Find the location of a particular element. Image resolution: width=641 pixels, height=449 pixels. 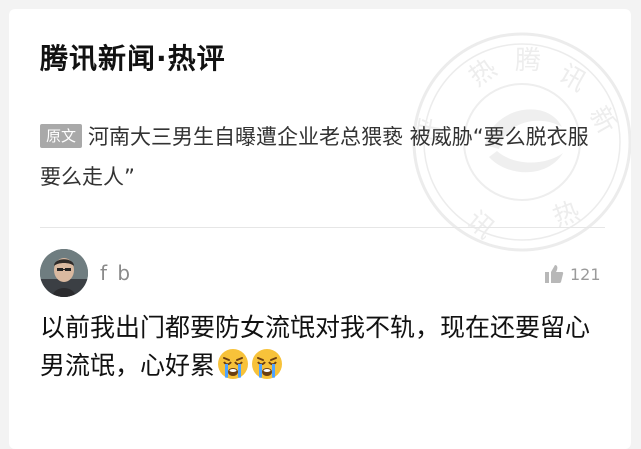

page-title: 腾讯新闻·热评 is located at coordinates (133, 58).